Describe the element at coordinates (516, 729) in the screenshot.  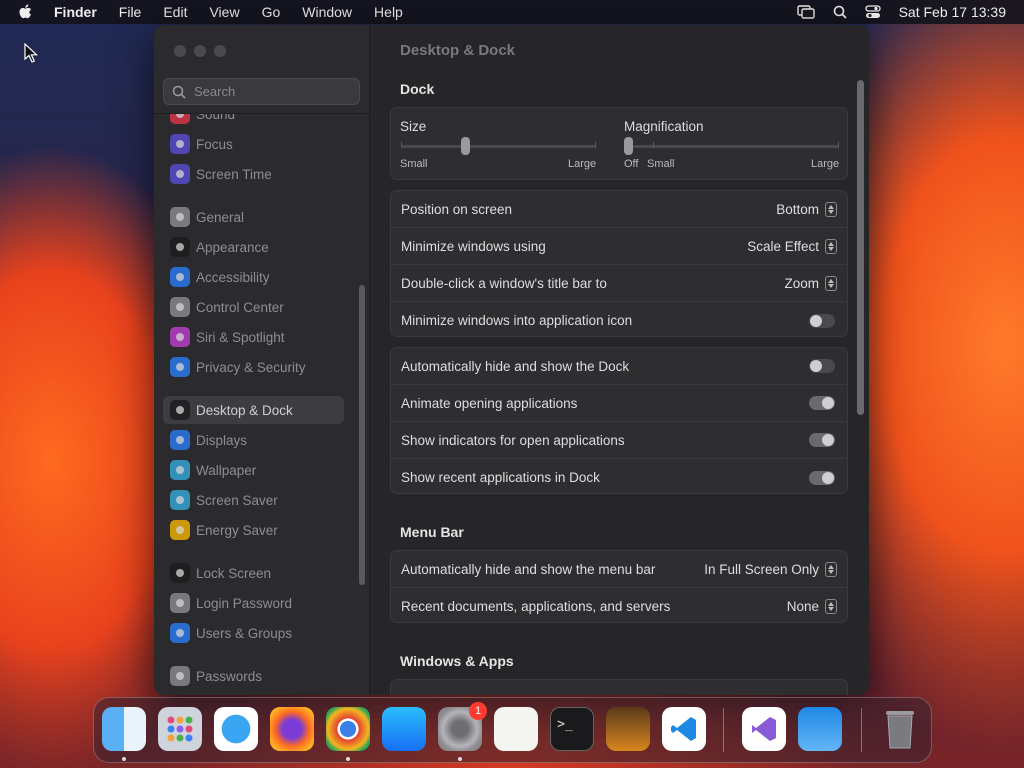
I see `textedit-icon` at that location.